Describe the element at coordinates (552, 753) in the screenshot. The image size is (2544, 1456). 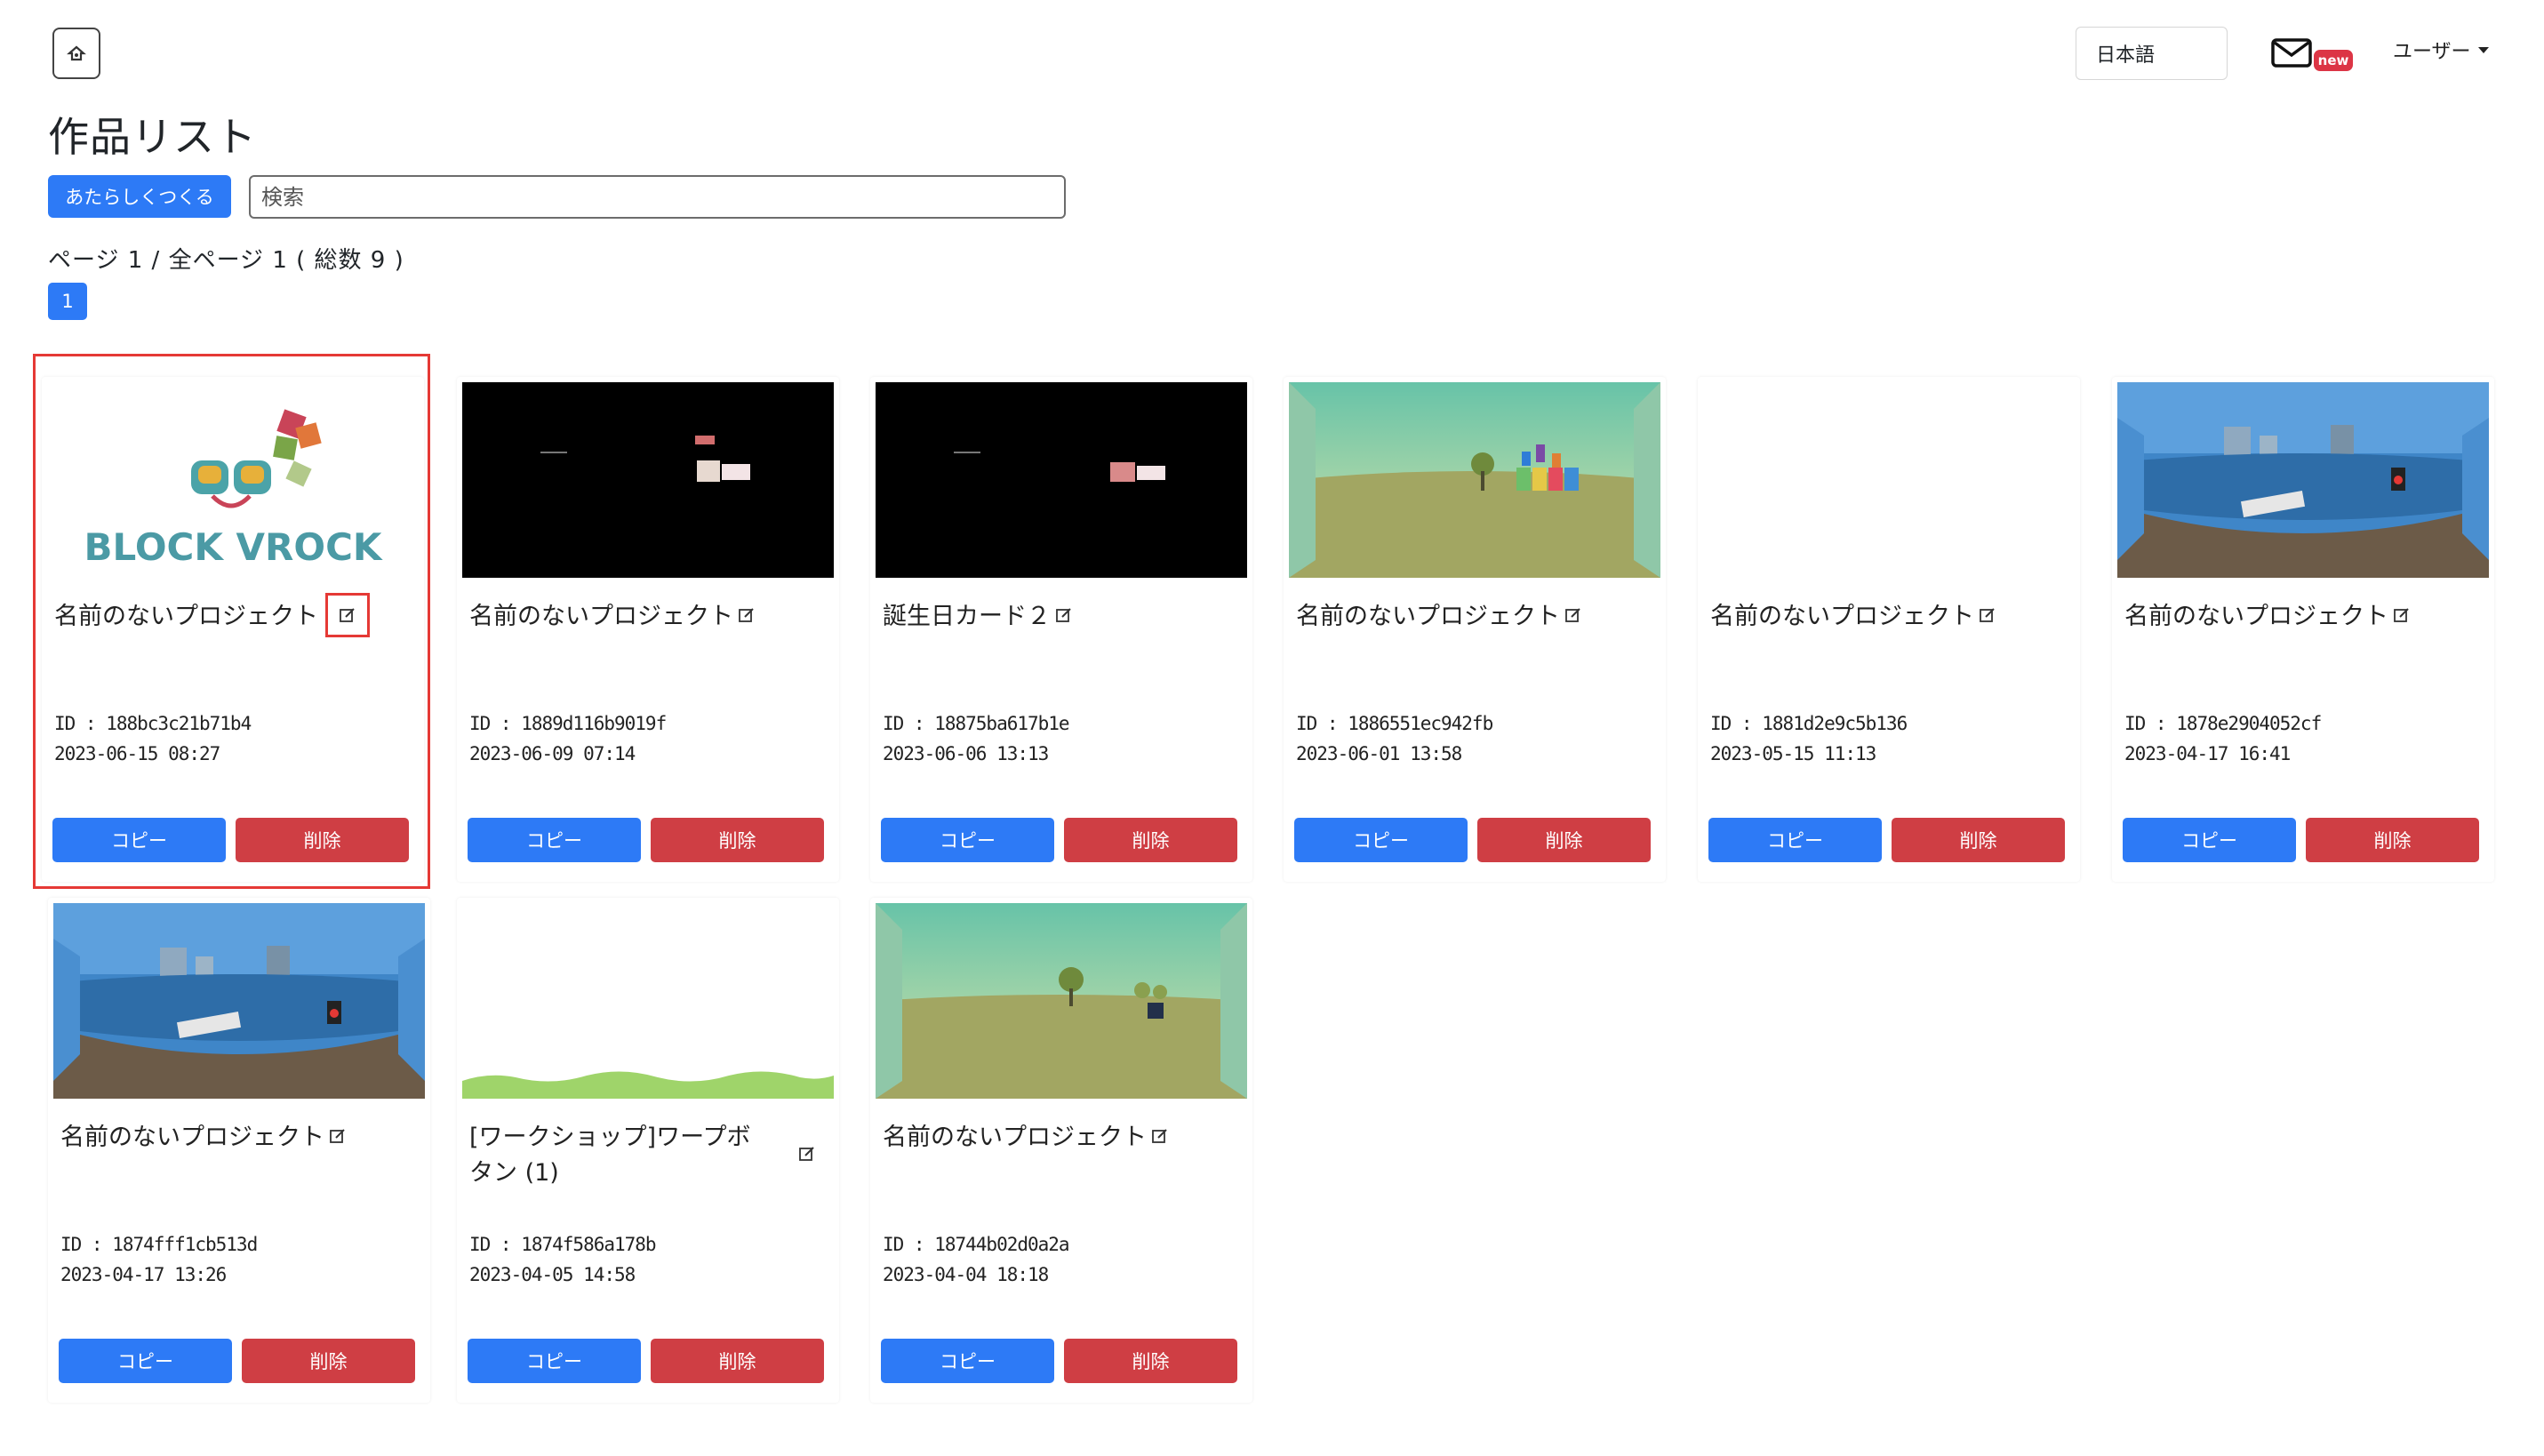
I see `project-date: 2023-06-09 07:14` at that location.